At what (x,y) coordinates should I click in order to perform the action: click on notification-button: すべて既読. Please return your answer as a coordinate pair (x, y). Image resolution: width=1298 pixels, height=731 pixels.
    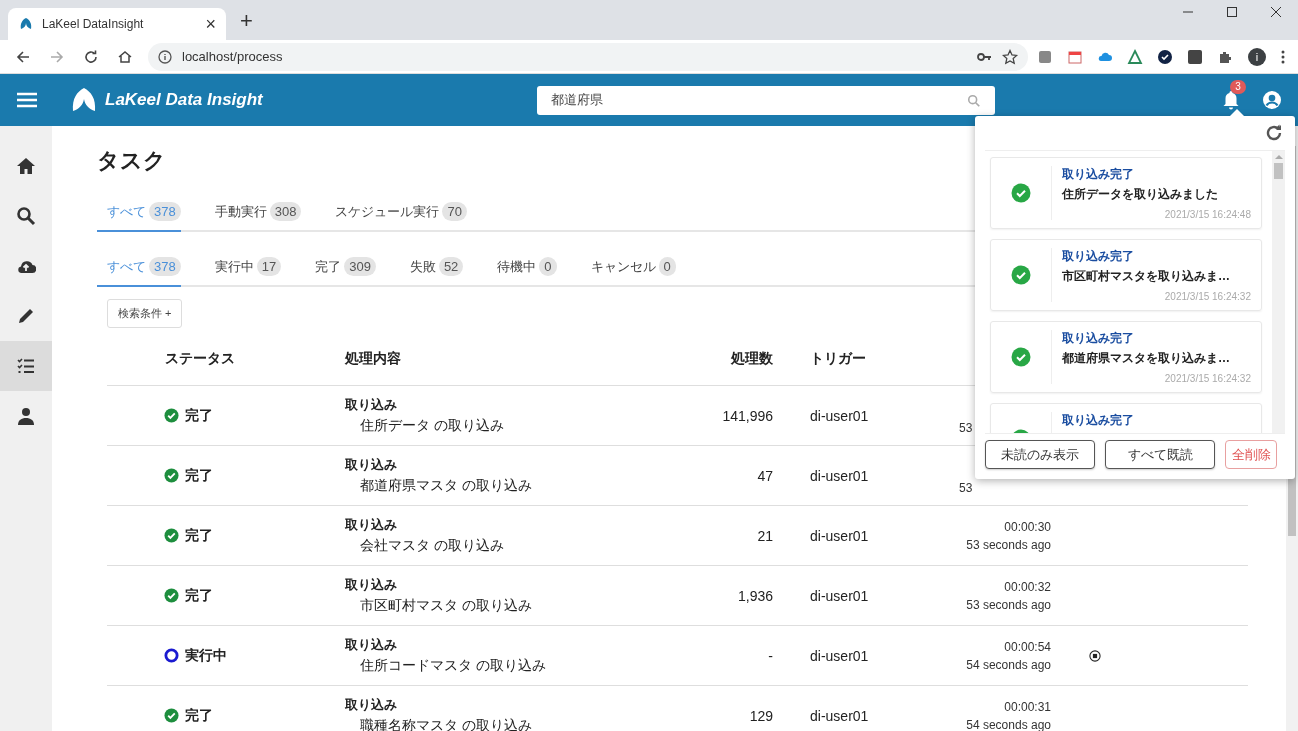
    Looking at the image, I should click on (1160, 454).